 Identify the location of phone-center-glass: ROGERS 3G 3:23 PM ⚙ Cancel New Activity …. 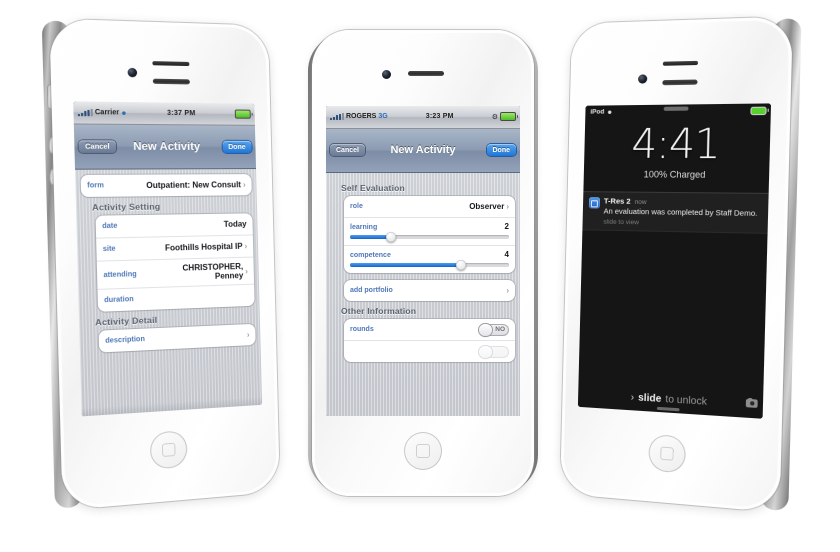
(423, 261).